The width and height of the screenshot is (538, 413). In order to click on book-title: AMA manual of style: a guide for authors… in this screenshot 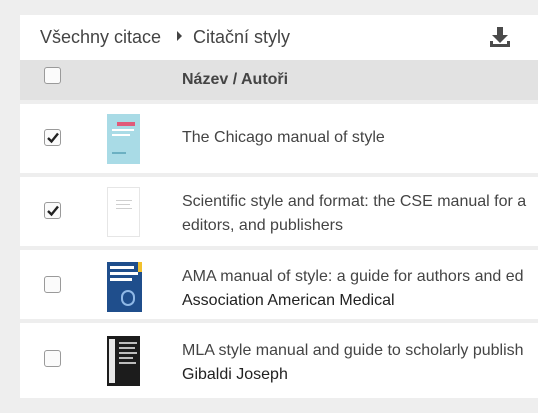, I will do `click(353, 277)`.